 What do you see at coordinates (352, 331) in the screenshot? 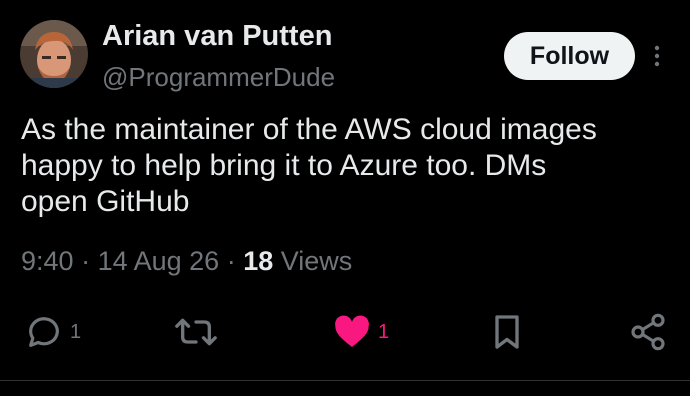
I see `heart-icon` at bounding box center [352, 331].